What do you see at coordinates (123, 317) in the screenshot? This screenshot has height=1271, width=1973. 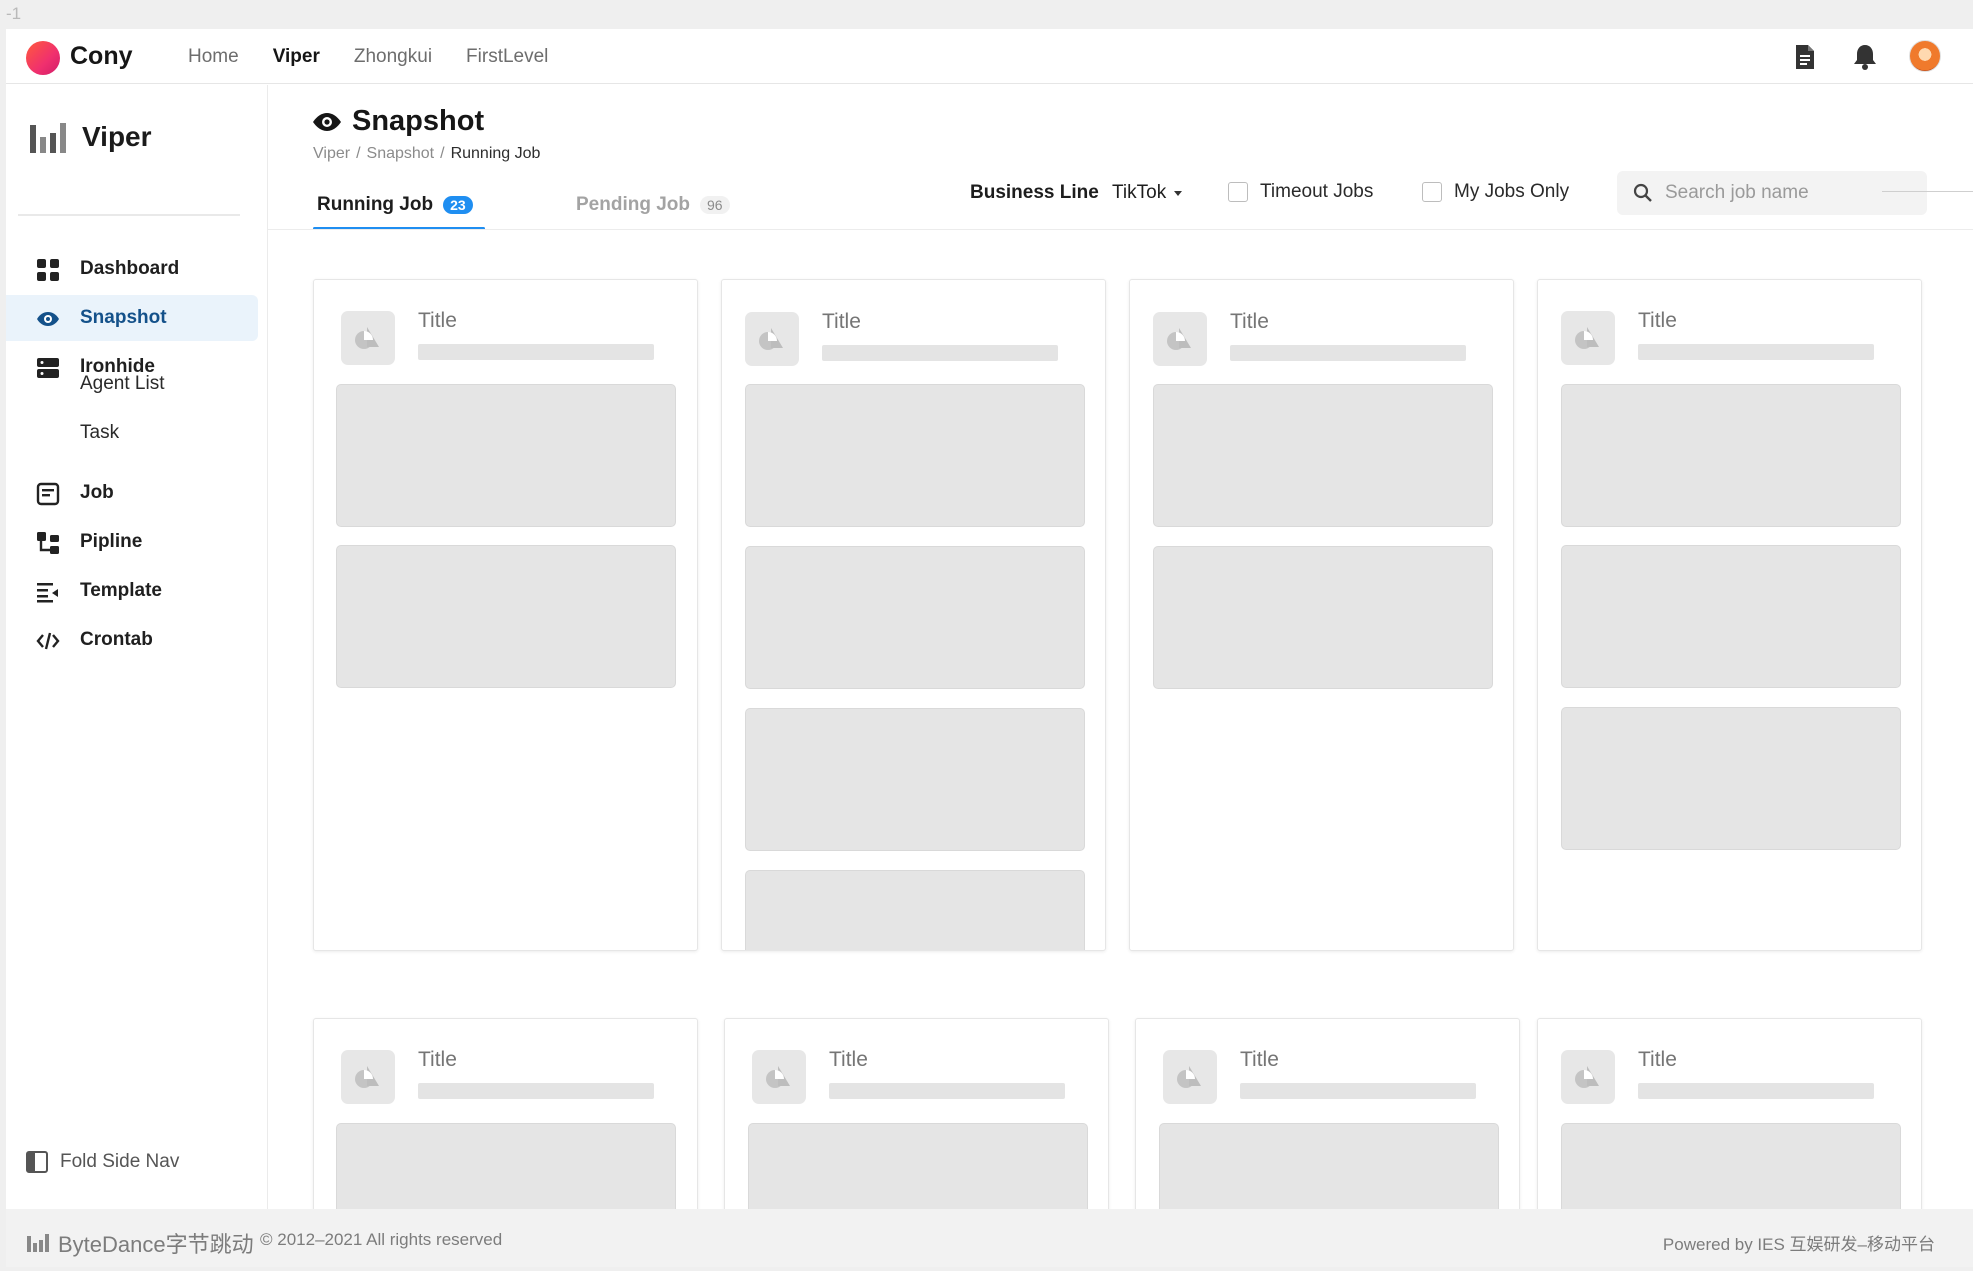 I see `sidebar-item-label: Snapshot` at bounding box center [123, 317].